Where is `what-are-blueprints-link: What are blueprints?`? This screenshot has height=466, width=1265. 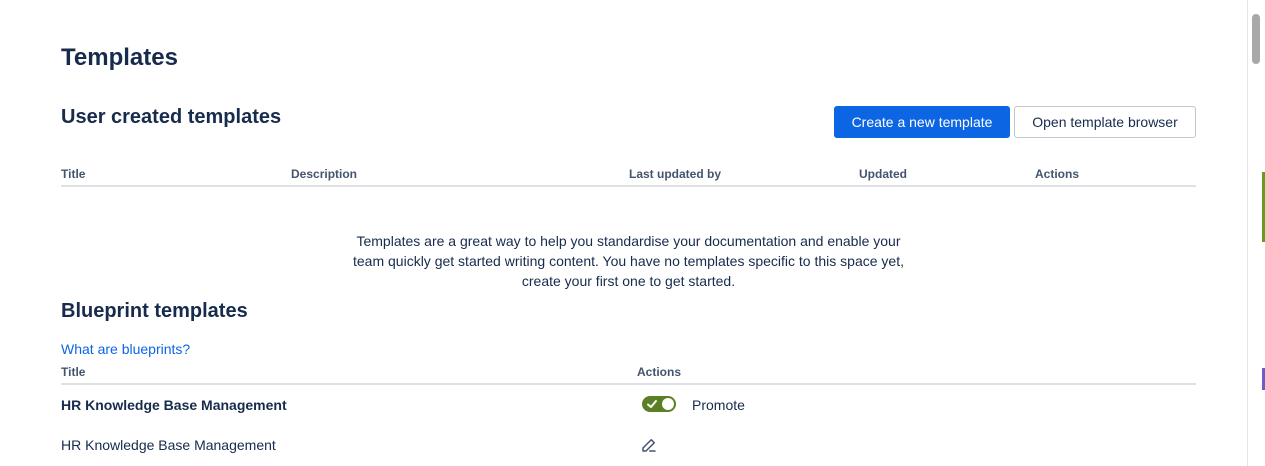
what-are-blueprints-link: What are blueprints? is located at coordinates (125, 349).